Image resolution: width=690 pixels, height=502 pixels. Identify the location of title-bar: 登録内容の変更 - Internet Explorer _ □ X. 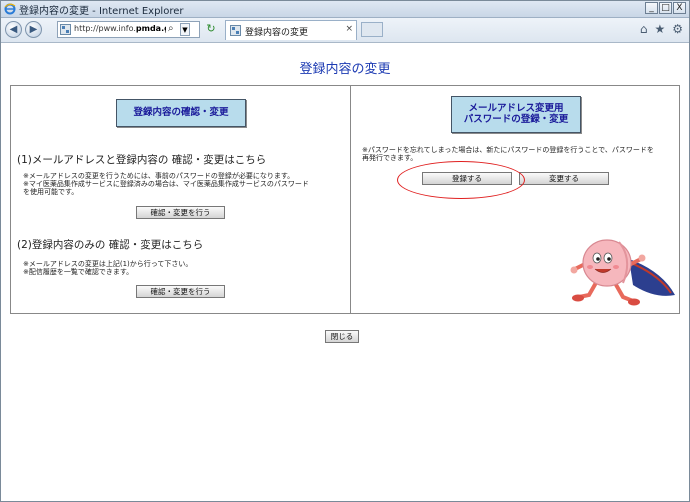
(345, 9).